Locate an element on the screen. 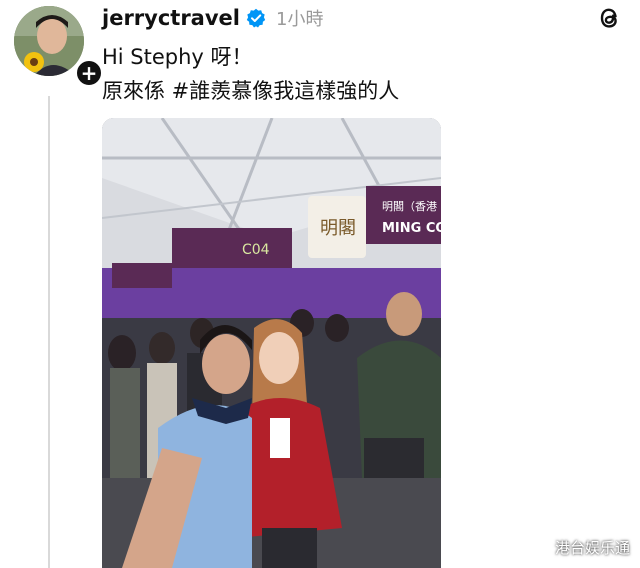  username: jerryctravel is located at coordinates (171, 18).